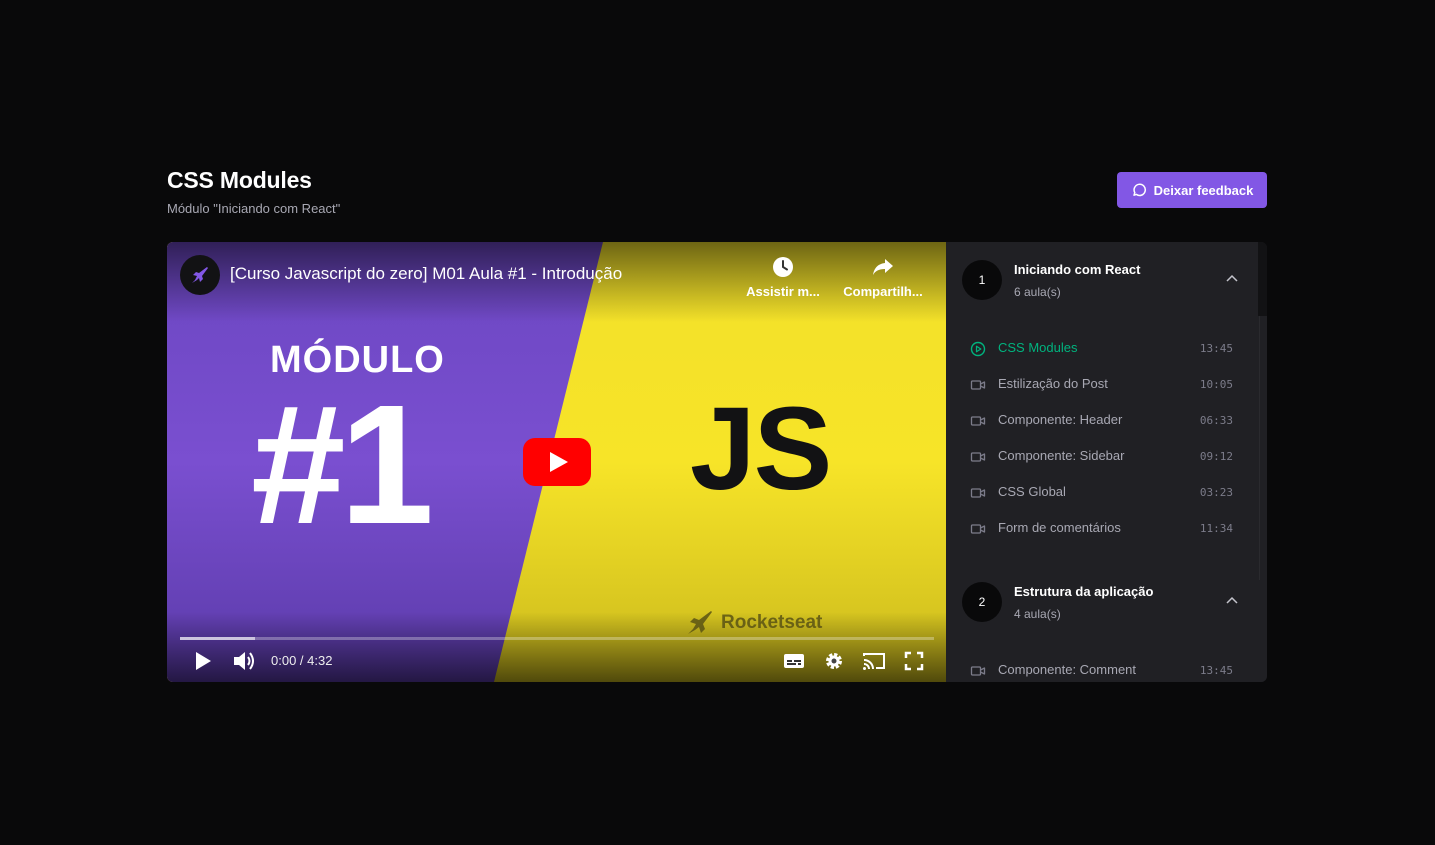 The width and height of the screenshot is (1435, 845). What do you see at coordinates (1262, 448) in the screenshot?
I see `scrollbar-thumb` at bounding box center [1262, 448].